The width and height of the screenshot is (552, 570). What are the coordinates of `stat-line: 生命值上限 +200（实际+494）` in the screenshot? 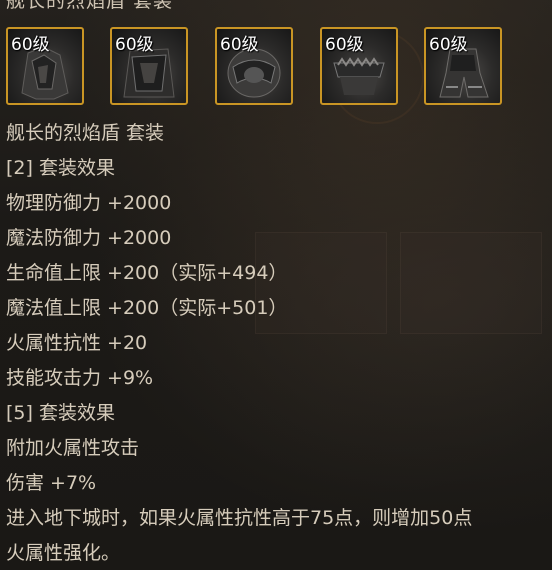 It's located at (147, 273).